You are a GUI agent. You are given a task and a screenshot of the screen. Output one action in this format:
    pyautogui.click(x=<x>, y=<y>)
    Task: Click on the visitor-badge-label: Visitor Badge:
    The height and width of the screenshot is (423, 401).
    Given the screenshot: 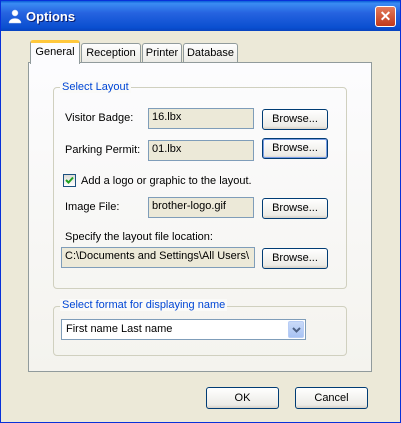 What is the action you would take?
    pyautogui.click(x=99, y=118)
    